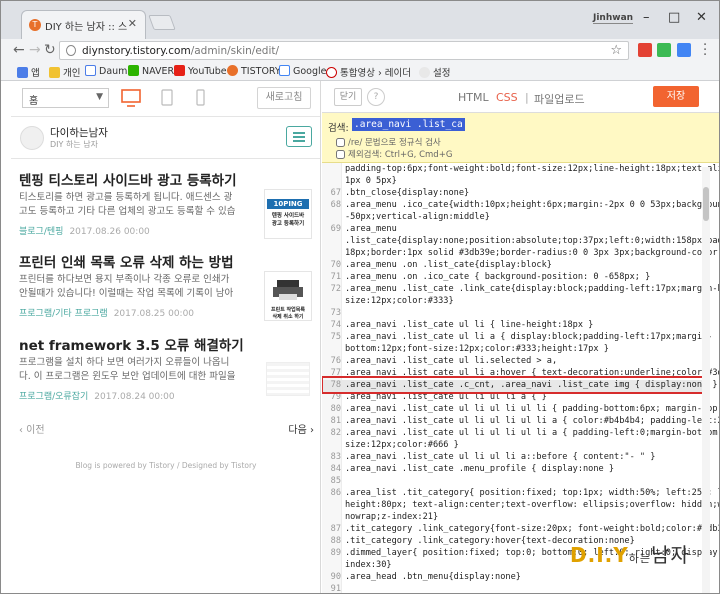  Describe the element at coordinates (507, 97) in the screenshot. I see `tab-css: CSS` at that location.